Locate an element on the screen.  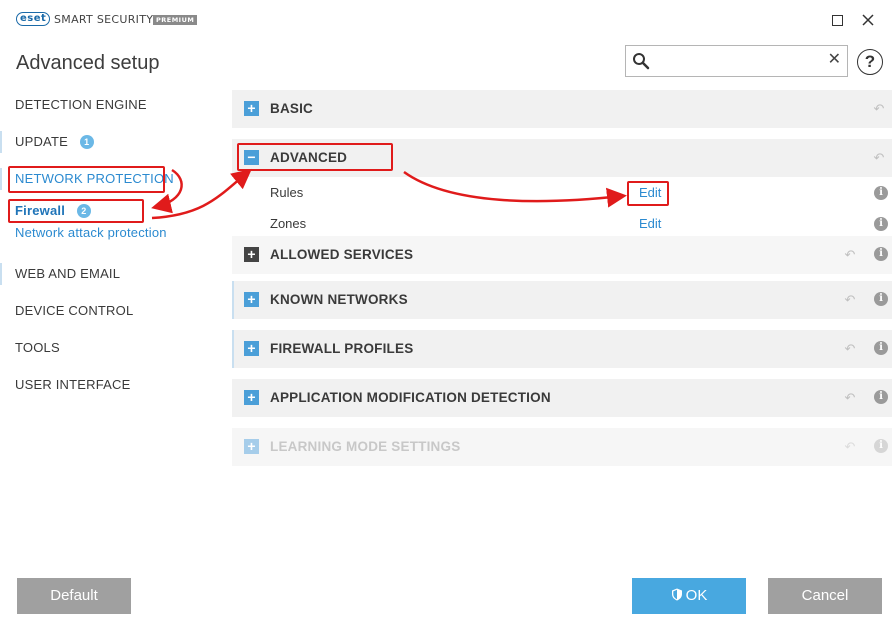
search-input is located at coordinates (739, 61).